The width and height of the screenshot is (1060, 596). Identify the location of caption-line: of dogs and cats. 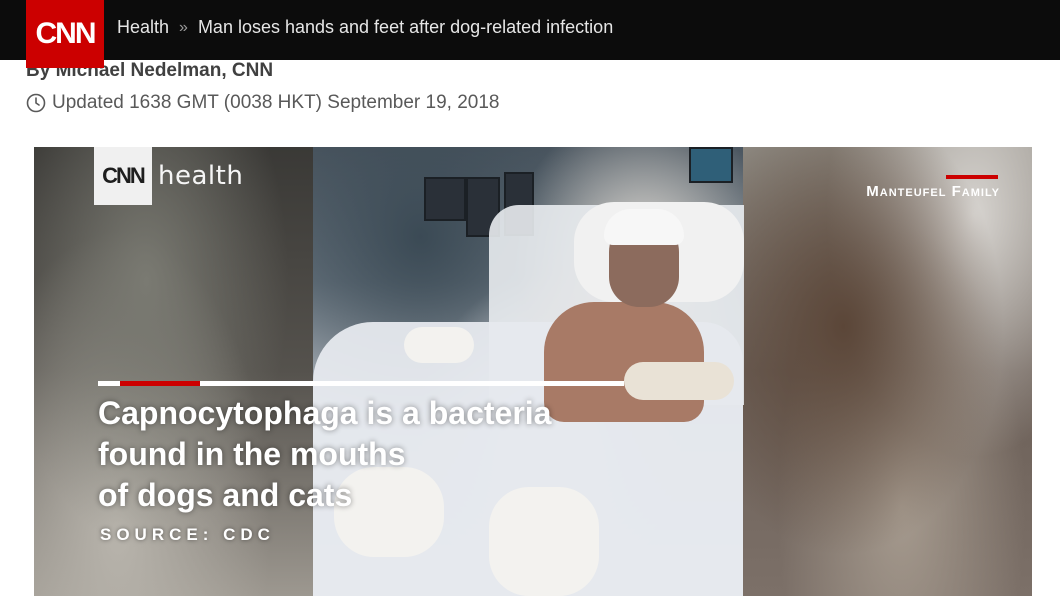
(225, 495).